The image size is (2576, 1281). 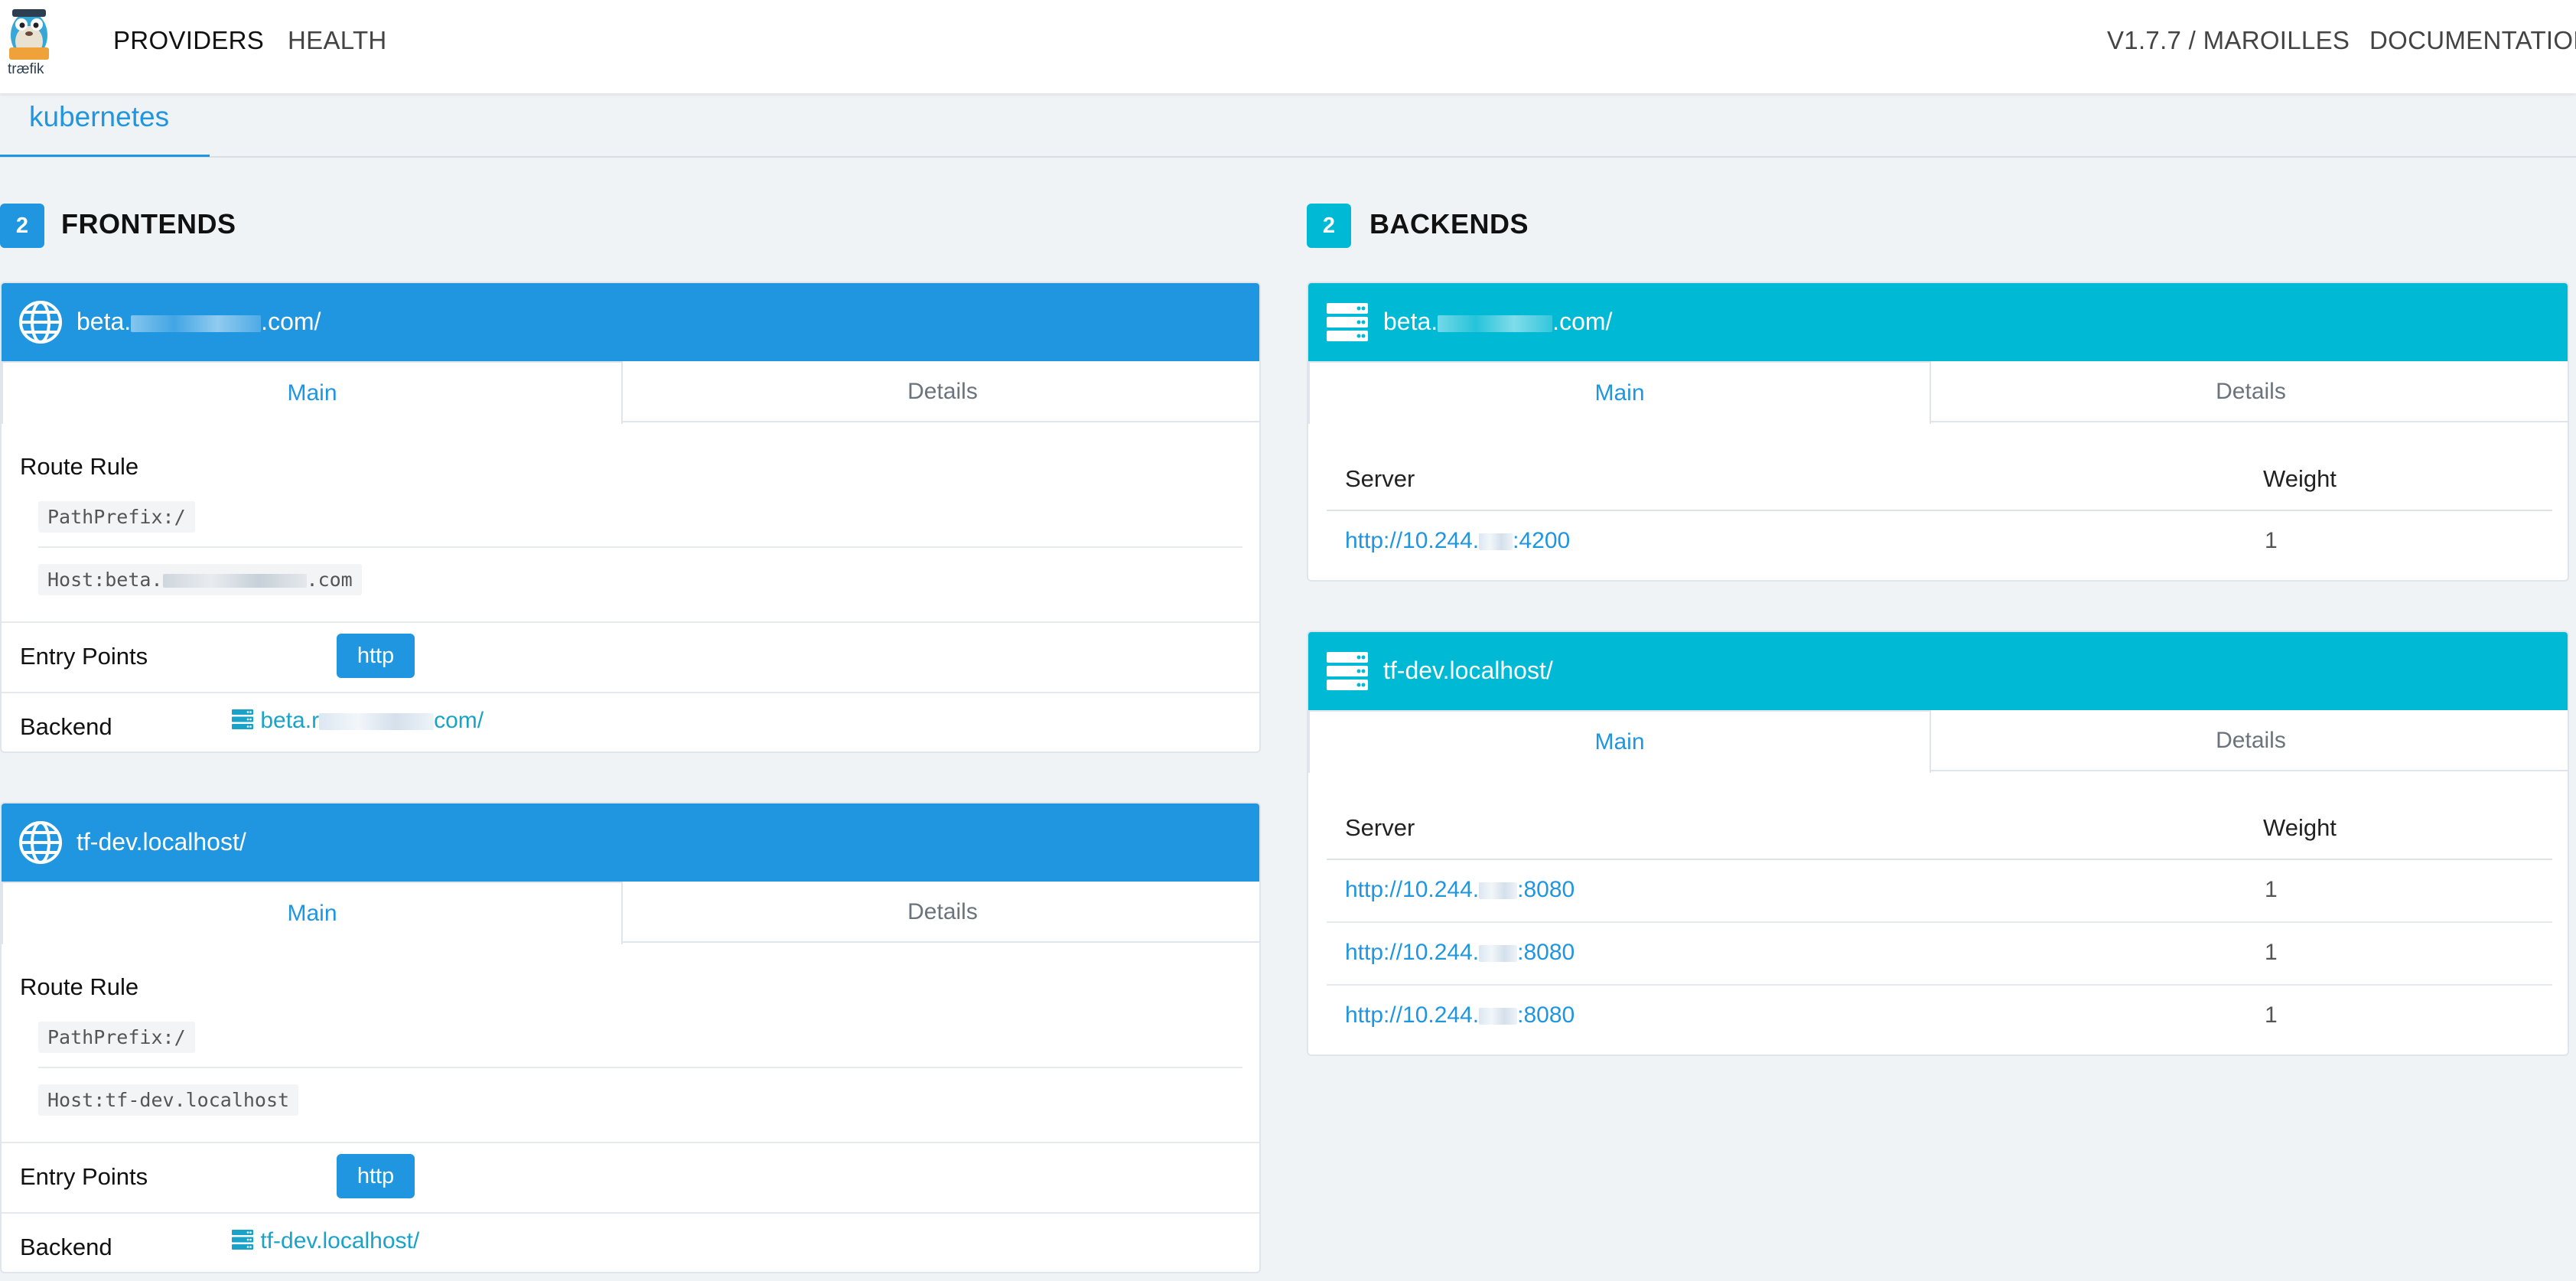 What do you see at coordinates (1468, 670) in the screenshot?
I see `backend-name: tf-dev.localhost/` at bounding box center [1468, 670].